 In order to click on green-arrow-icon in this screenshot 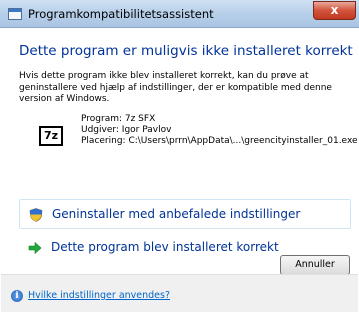, I will do `click(35, 248)`.